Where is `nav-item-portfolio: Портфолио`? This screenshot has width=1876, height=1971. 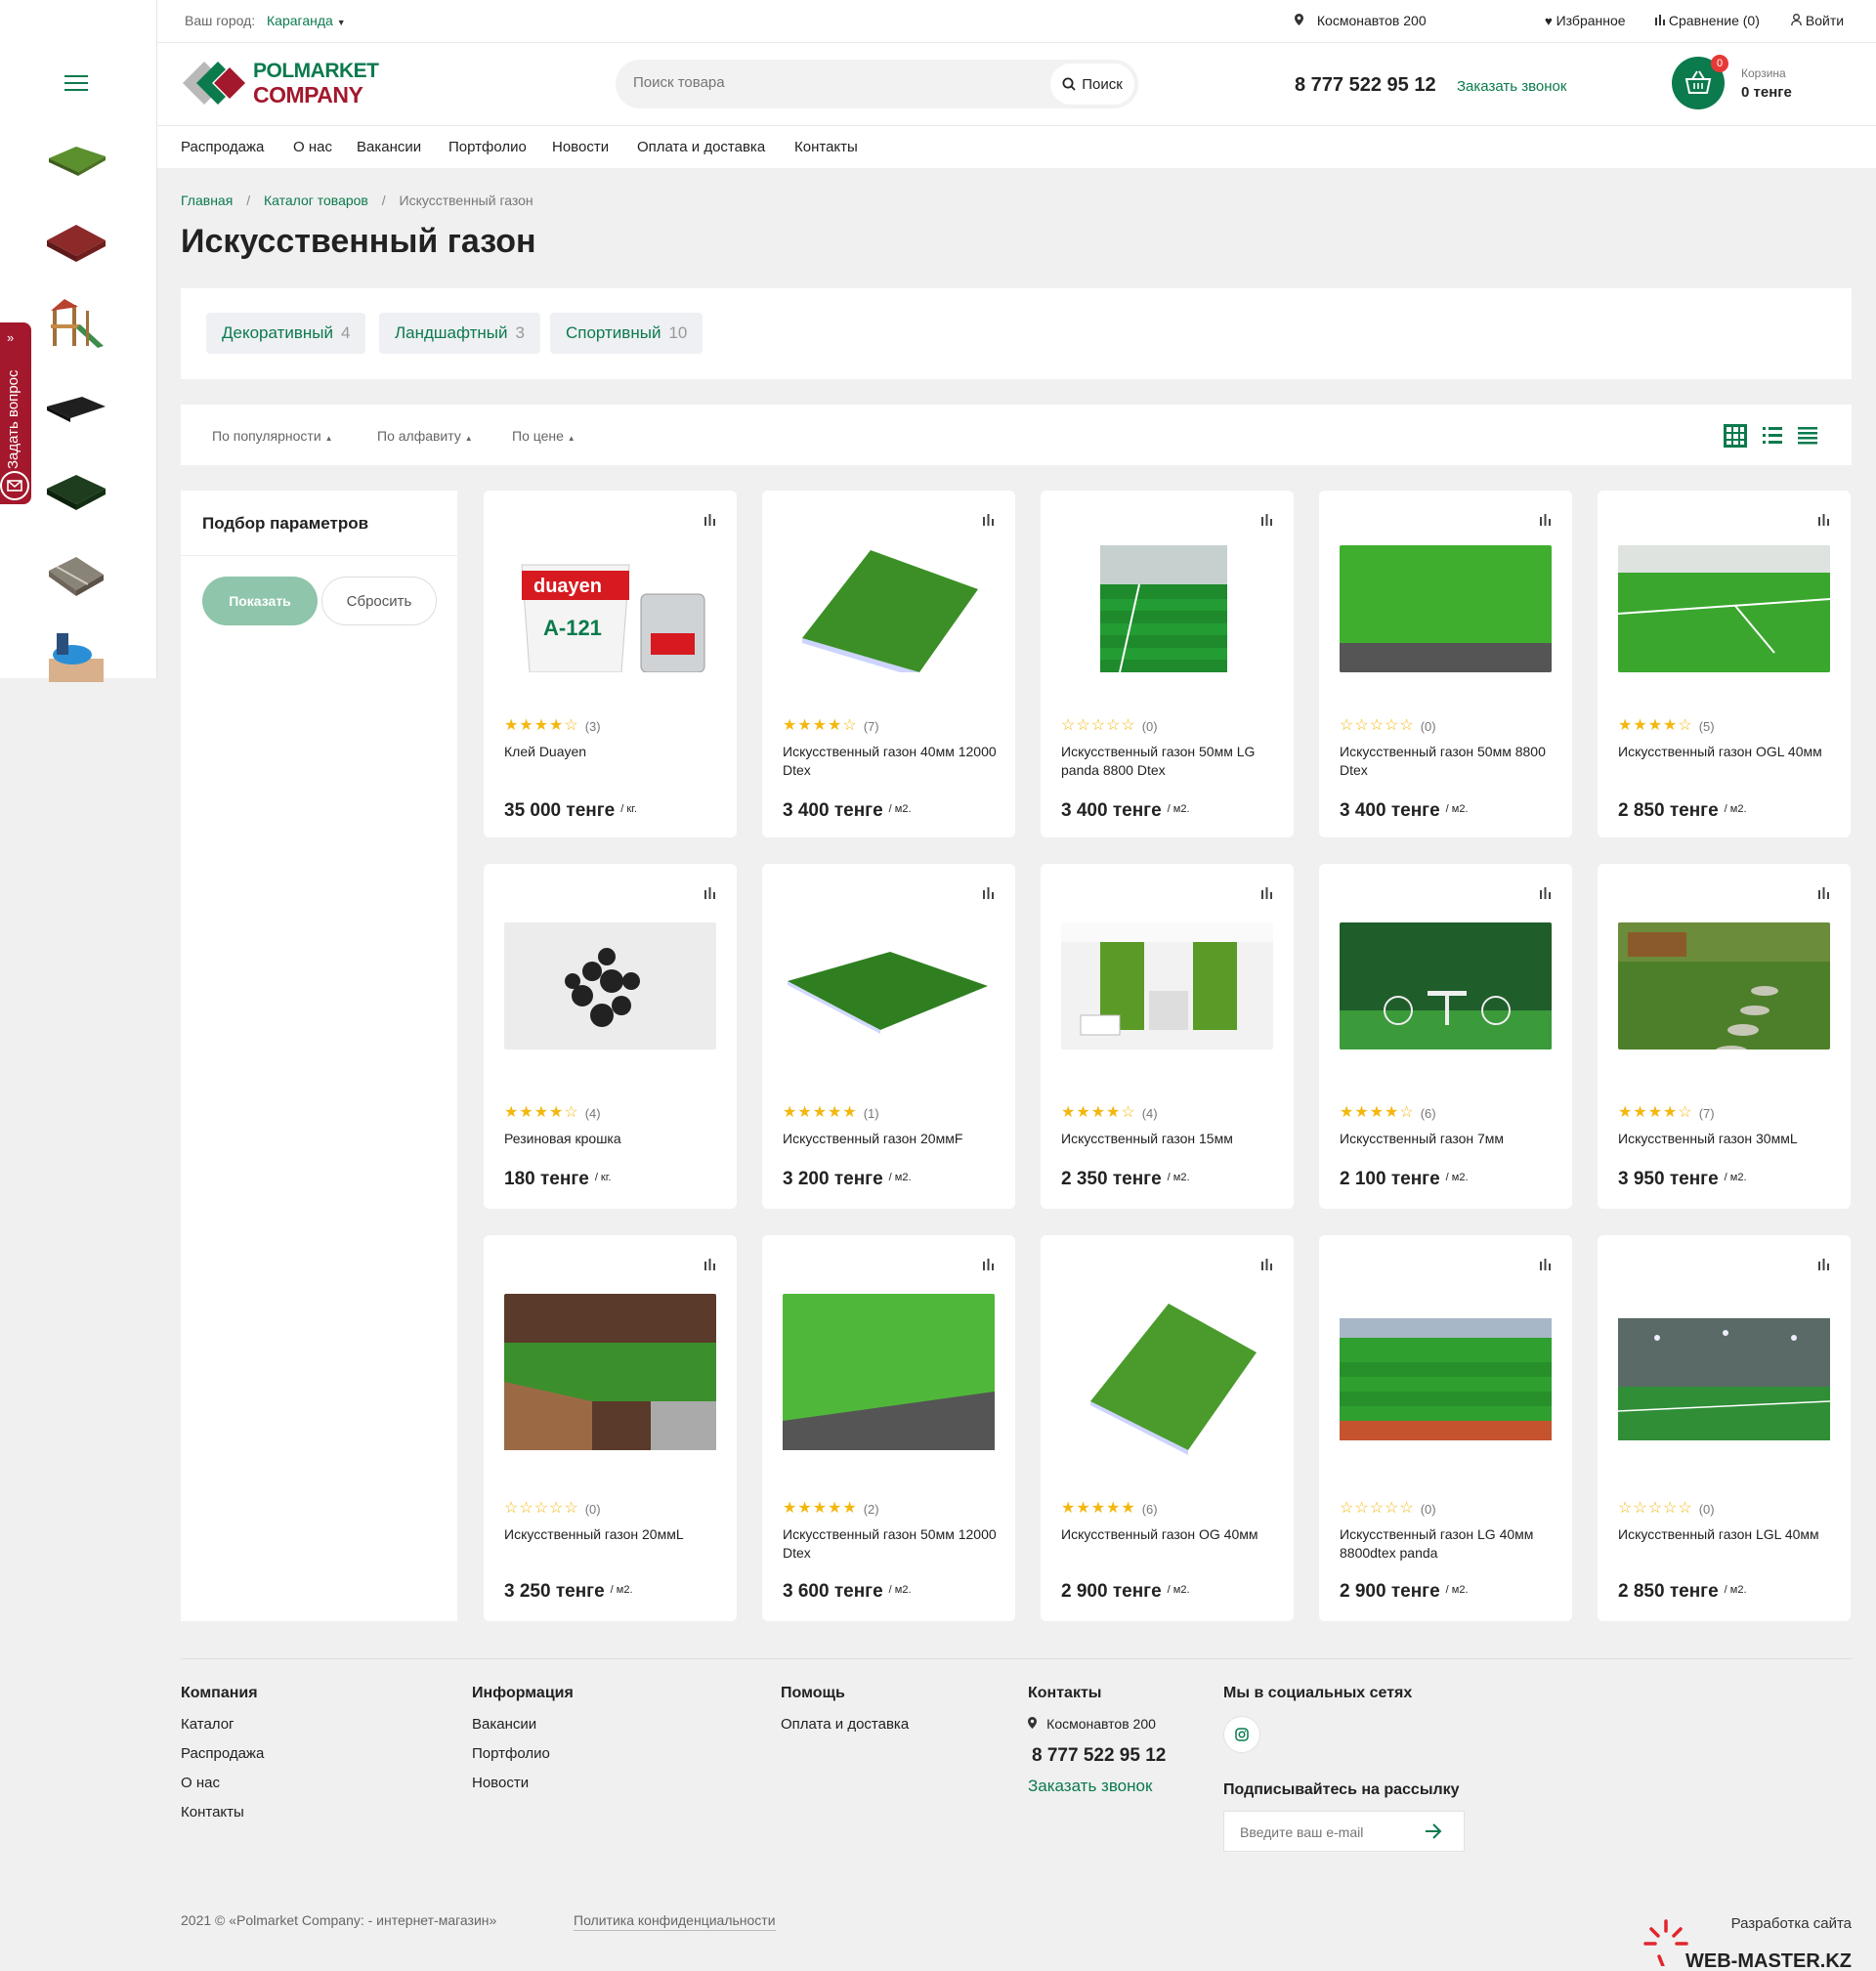
nav-item-portfolio: Портфолио is located at coordinates (487, 147).